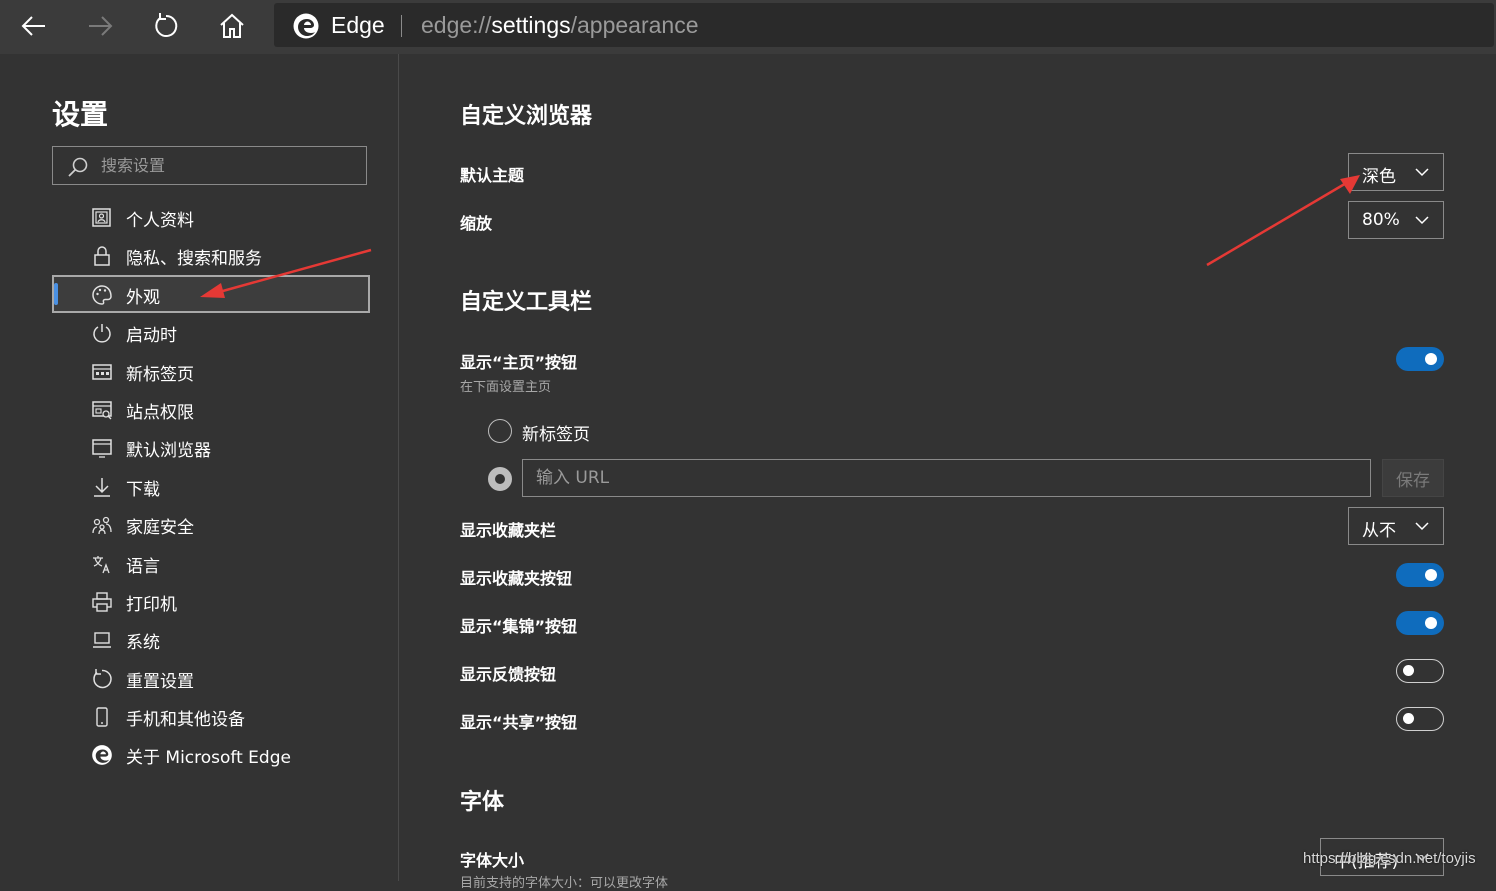 The image size is (1496, 891). I want to click on sidebar-item-reset: 重置设置, so click(211, 678).